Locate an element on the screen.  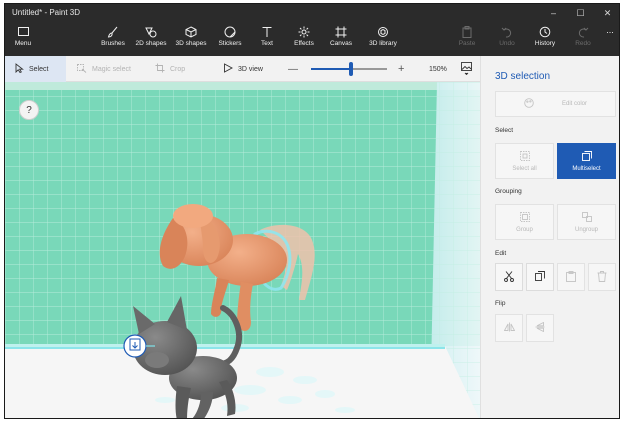
paste-icon is located at coordinates (571, 277).